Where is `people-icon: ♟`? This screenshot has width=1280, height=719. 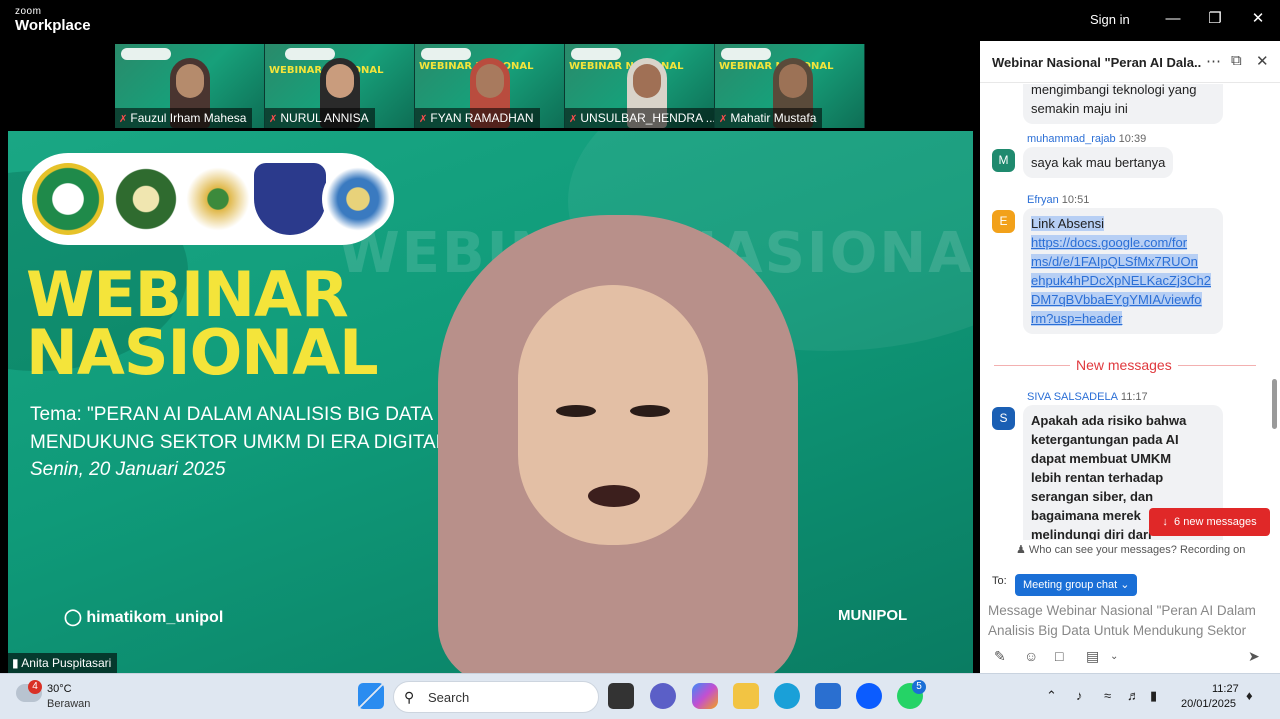 people-icon: ♟ is located at coordinates (1022, 550).